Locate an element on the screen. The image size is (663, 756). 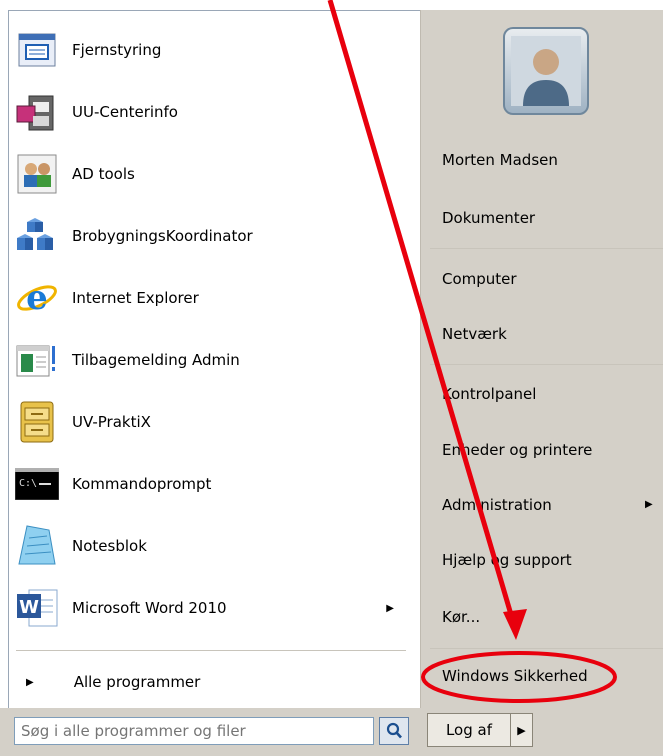
log-off-button: Log af is located at coordinates (469, 730).